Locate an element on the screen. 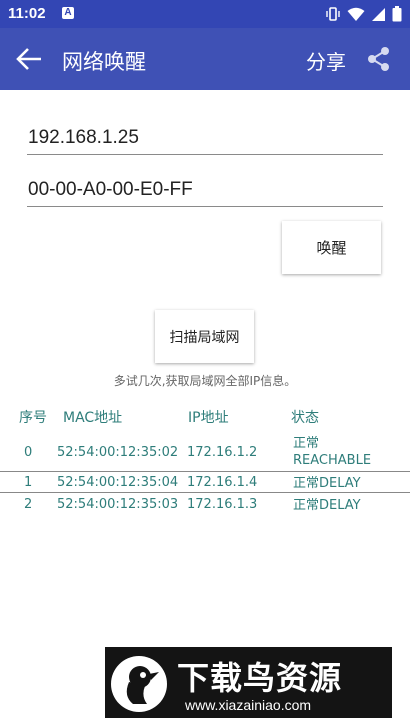 Image resolution: width=410 pixels, height=728 pixels. table-header: 序号 MAC地址 IP地址 状态 is located at coordinates (205, 417).